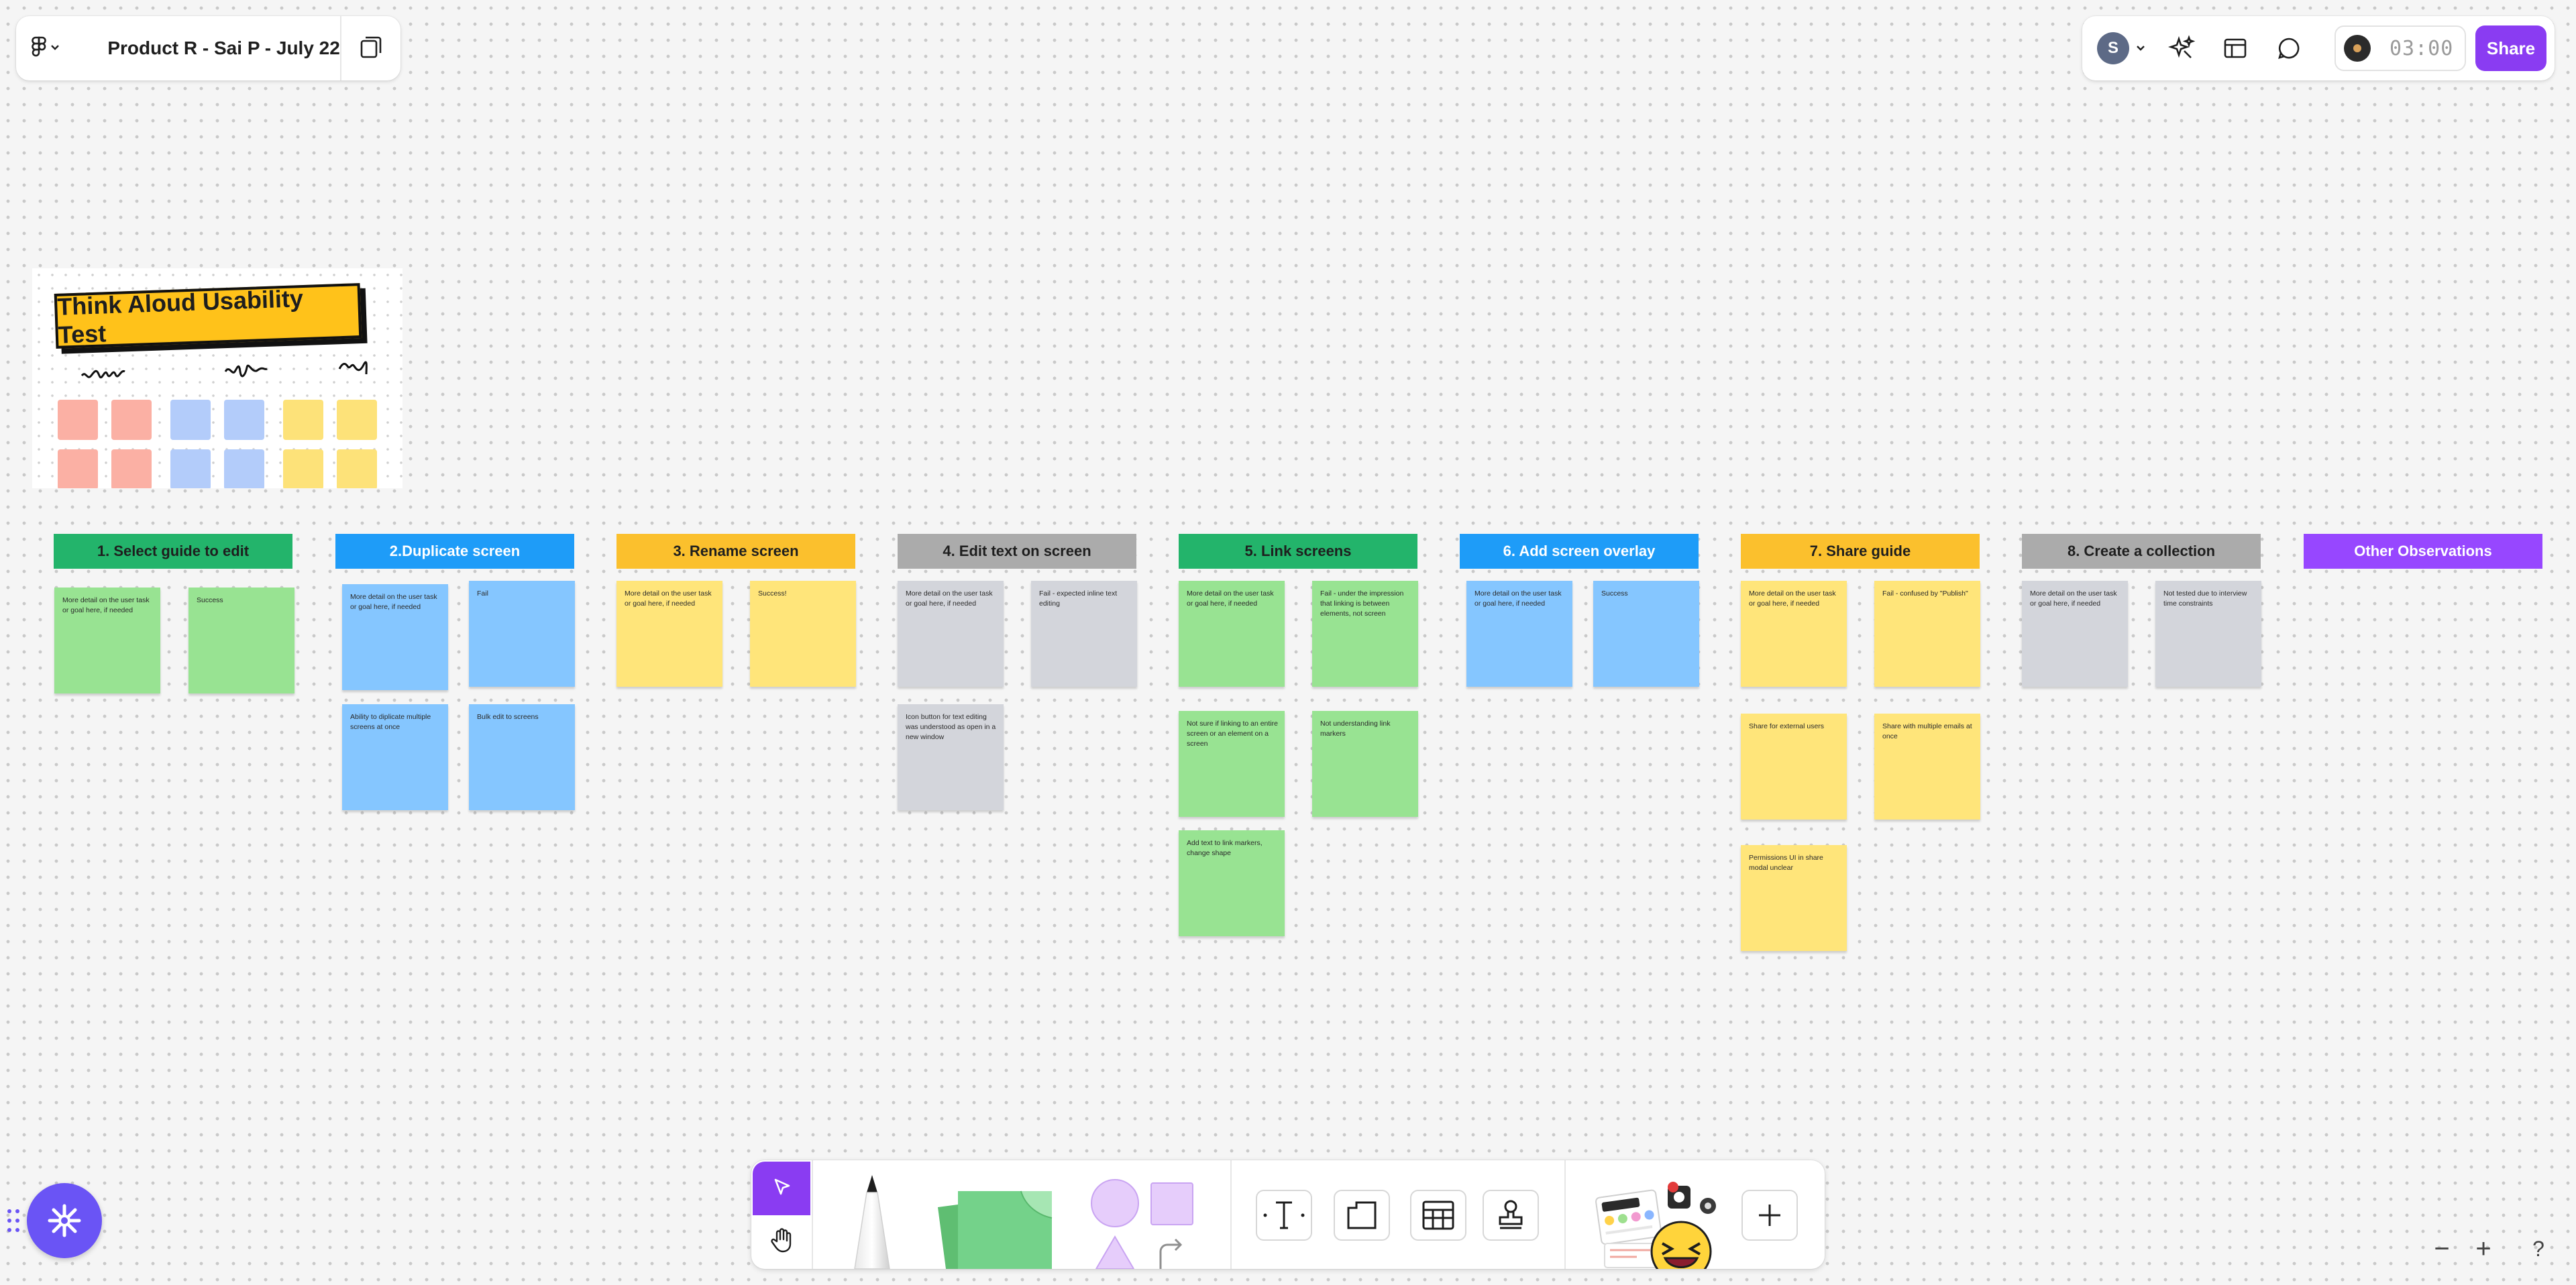 This screenshot has height=1285, width=2576. I want to click on sticky-note: Success!, so click(803, 634).